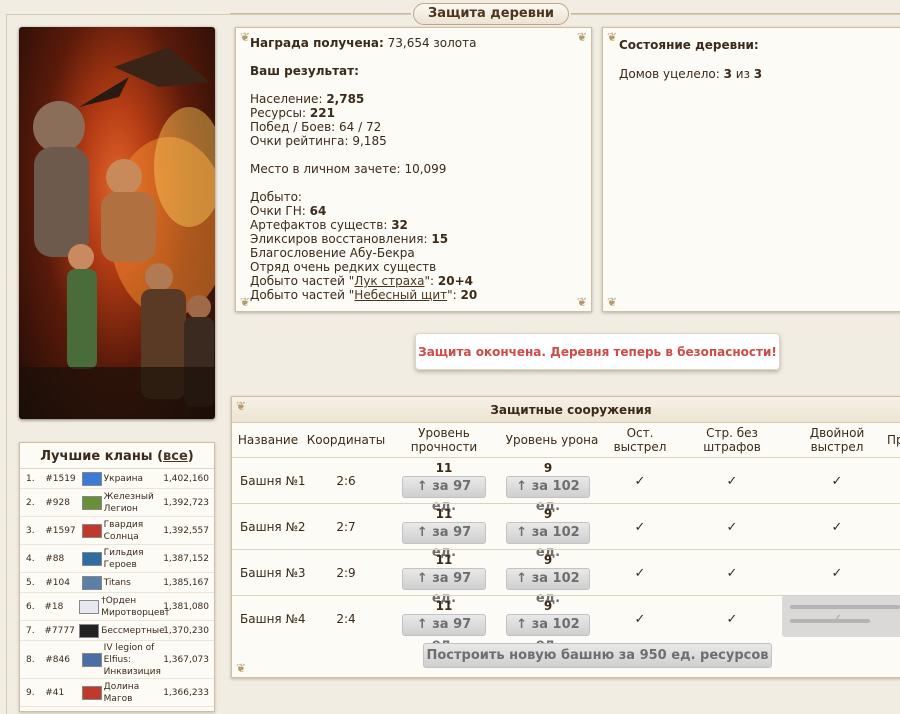 The height and width of the screenshot is (714, 900). What do you see at coordinates (669, 74) in the screenshot?
I see `houses-label: Домов уцелело:` at bounding box center [669, 74].